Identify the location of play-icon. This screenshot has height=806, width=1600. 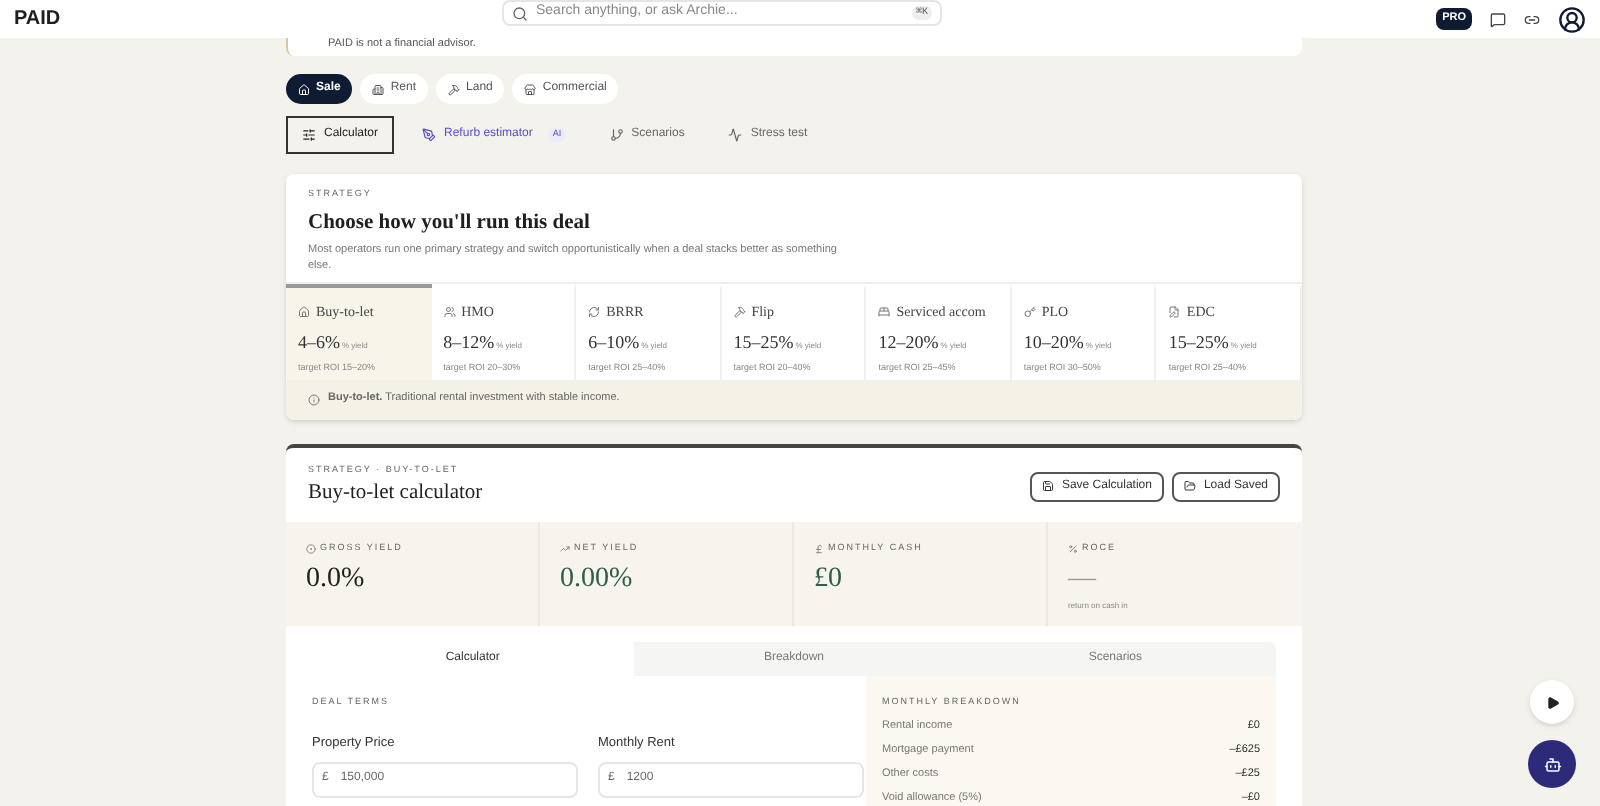
(1552, 702).